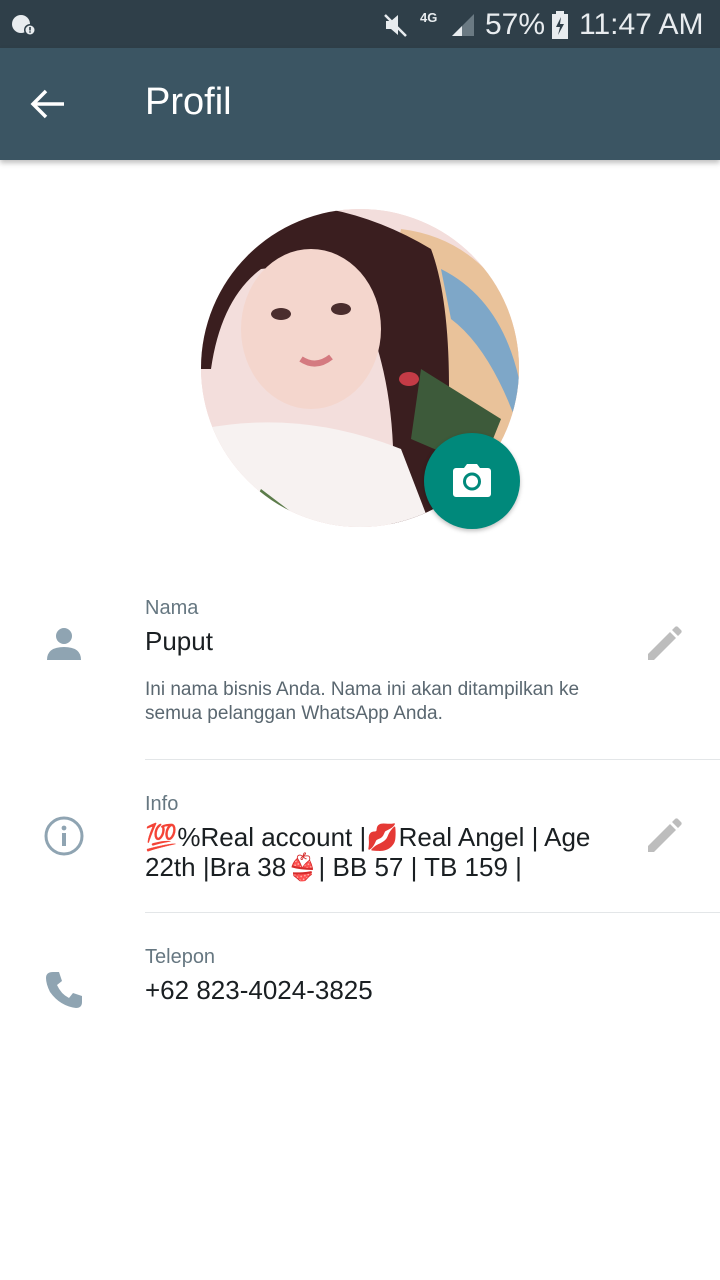  I want to click on clock: 11:47 AM, so click(641, 24).